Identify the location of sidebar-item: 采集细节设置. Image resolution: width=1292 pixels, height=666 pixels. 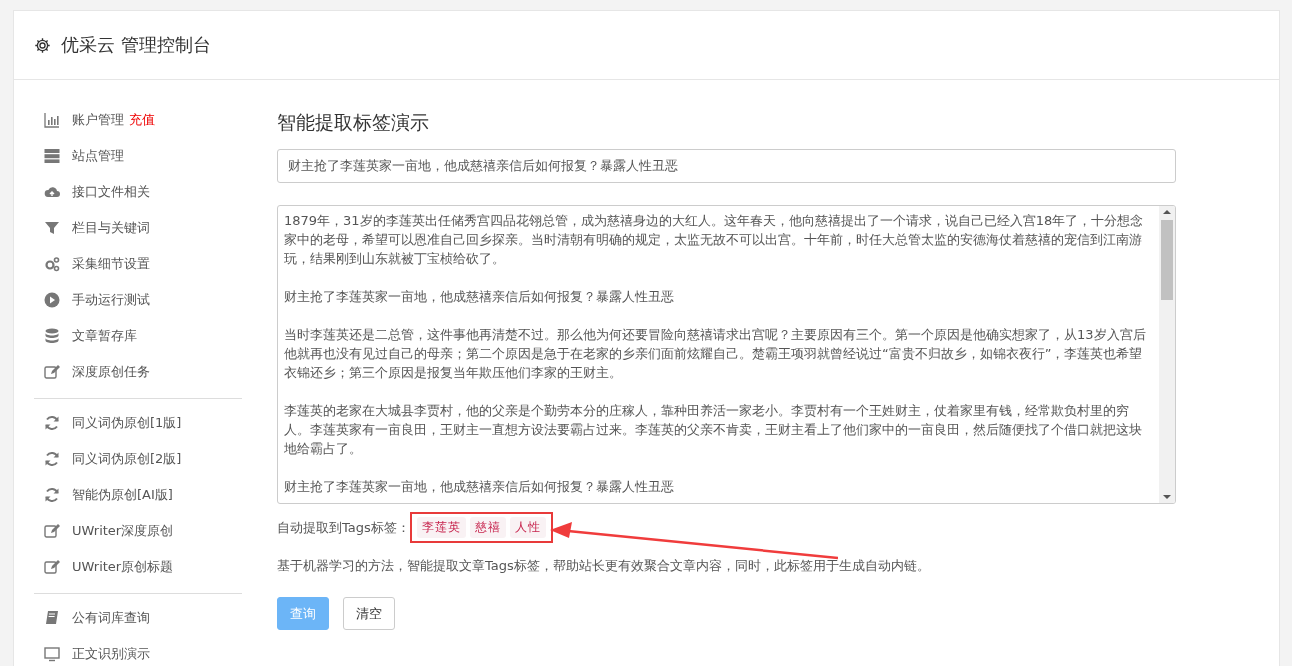
(111, 264).